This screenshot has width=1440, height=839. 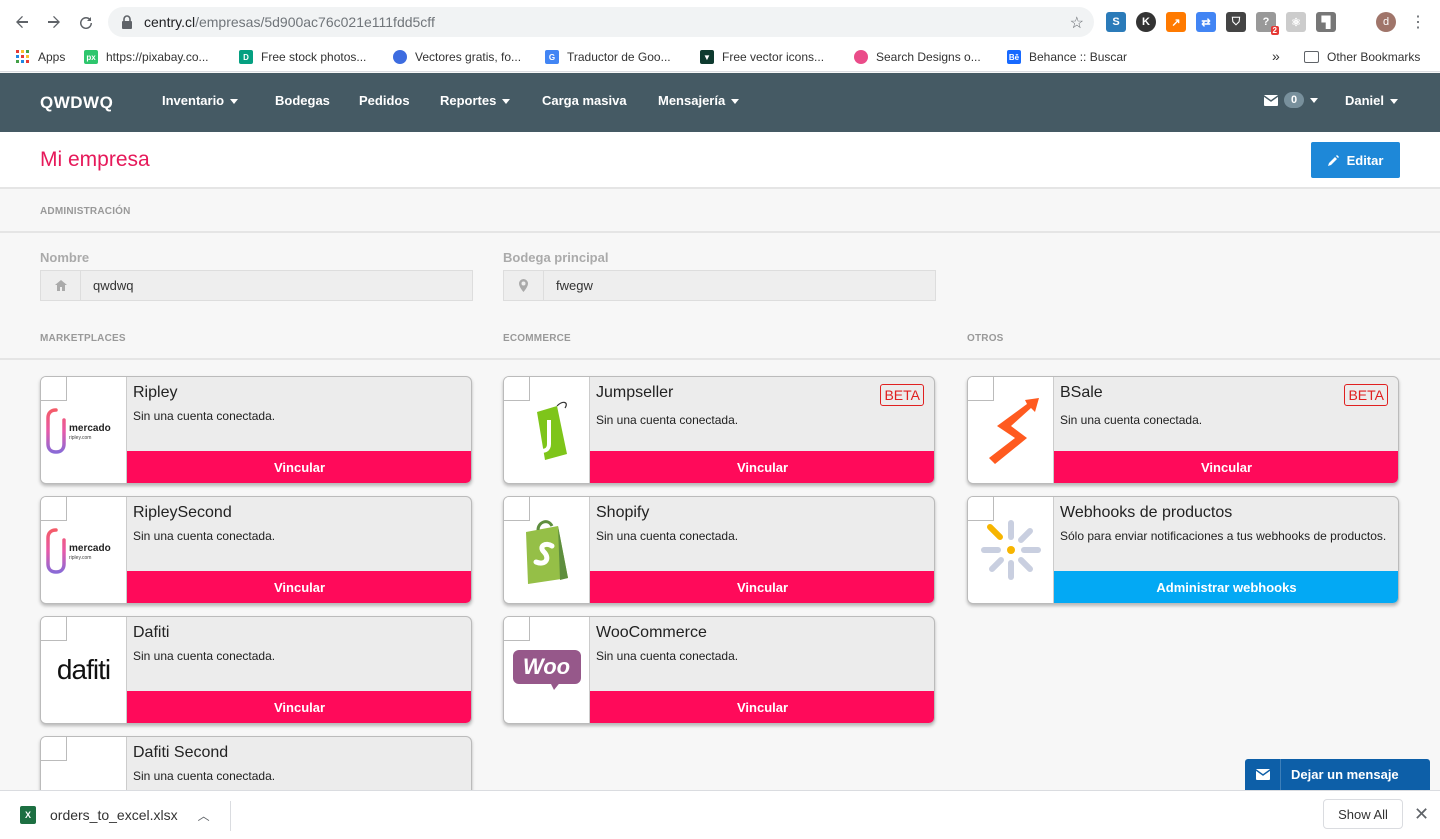 I want to click on user-name: Daniel, so click(x=1365, y=100).